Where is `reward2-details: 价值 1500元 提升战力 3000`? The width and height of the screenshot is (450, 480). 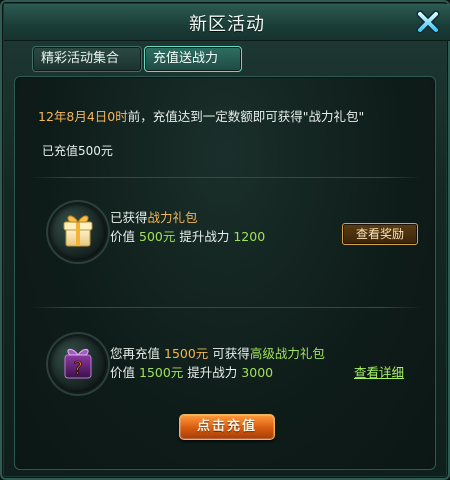 reward2-details: 价值 1500元 提升战力 3000 is located at coordinates (191, 371).